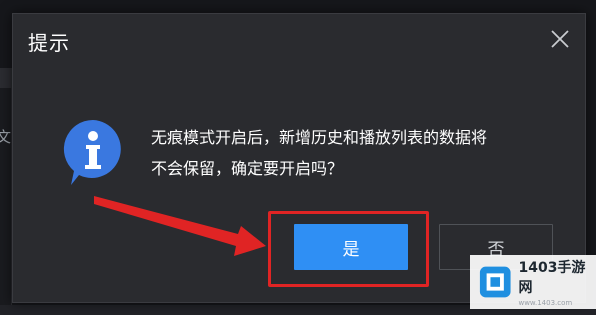 The width and height of the screenshot is (596, 315). Describe the element at coordinates (552, 278) in the screenshot. I see `watermark-brand: 1403手游网` at that location.